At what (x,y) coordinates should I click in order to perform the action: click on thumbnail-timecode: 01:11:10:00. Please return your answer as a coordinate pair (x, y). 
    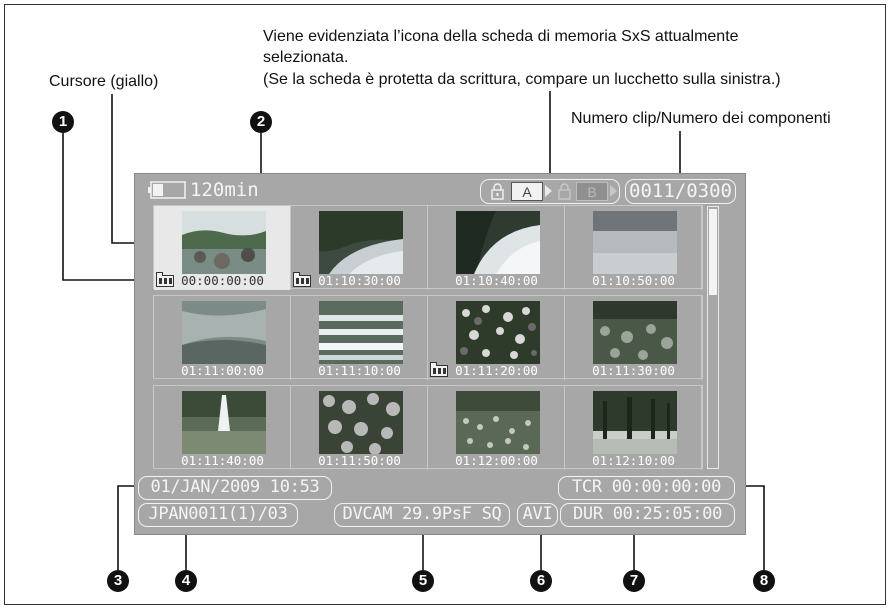
    Looking at the image, I should click on (359, 370).